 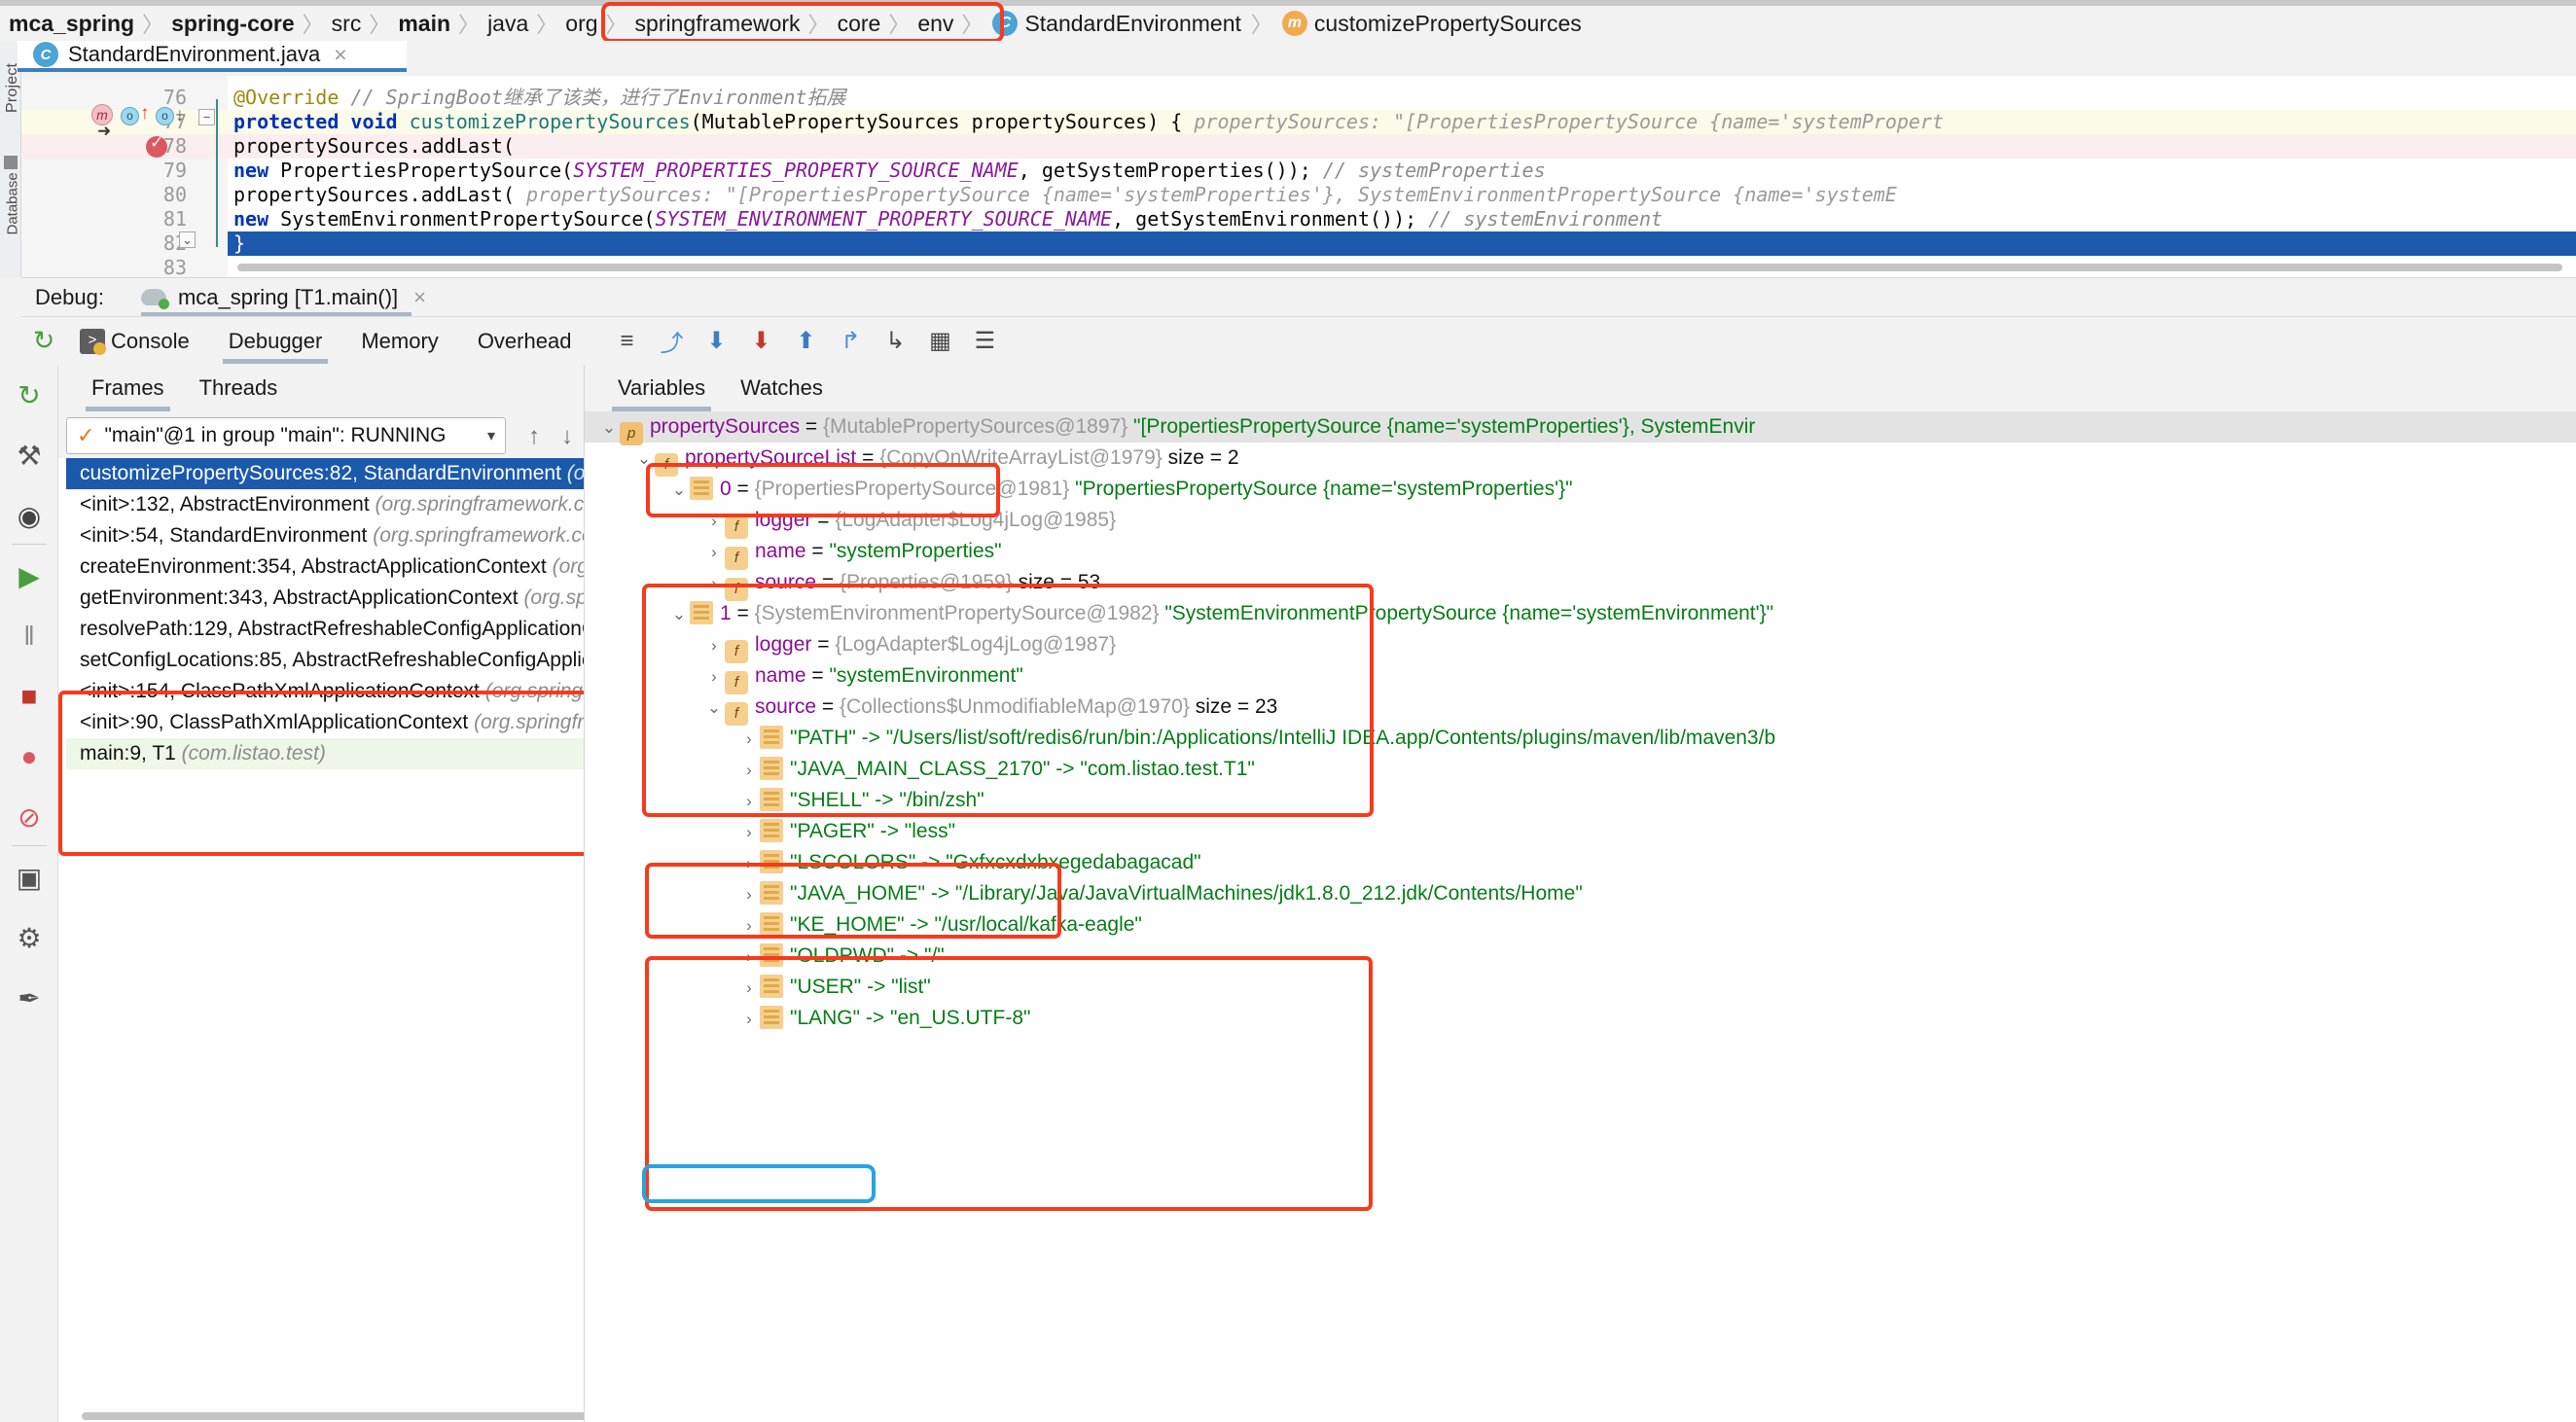 I want to click on step-over-icon: ⤴, so click(x=671, y=341).